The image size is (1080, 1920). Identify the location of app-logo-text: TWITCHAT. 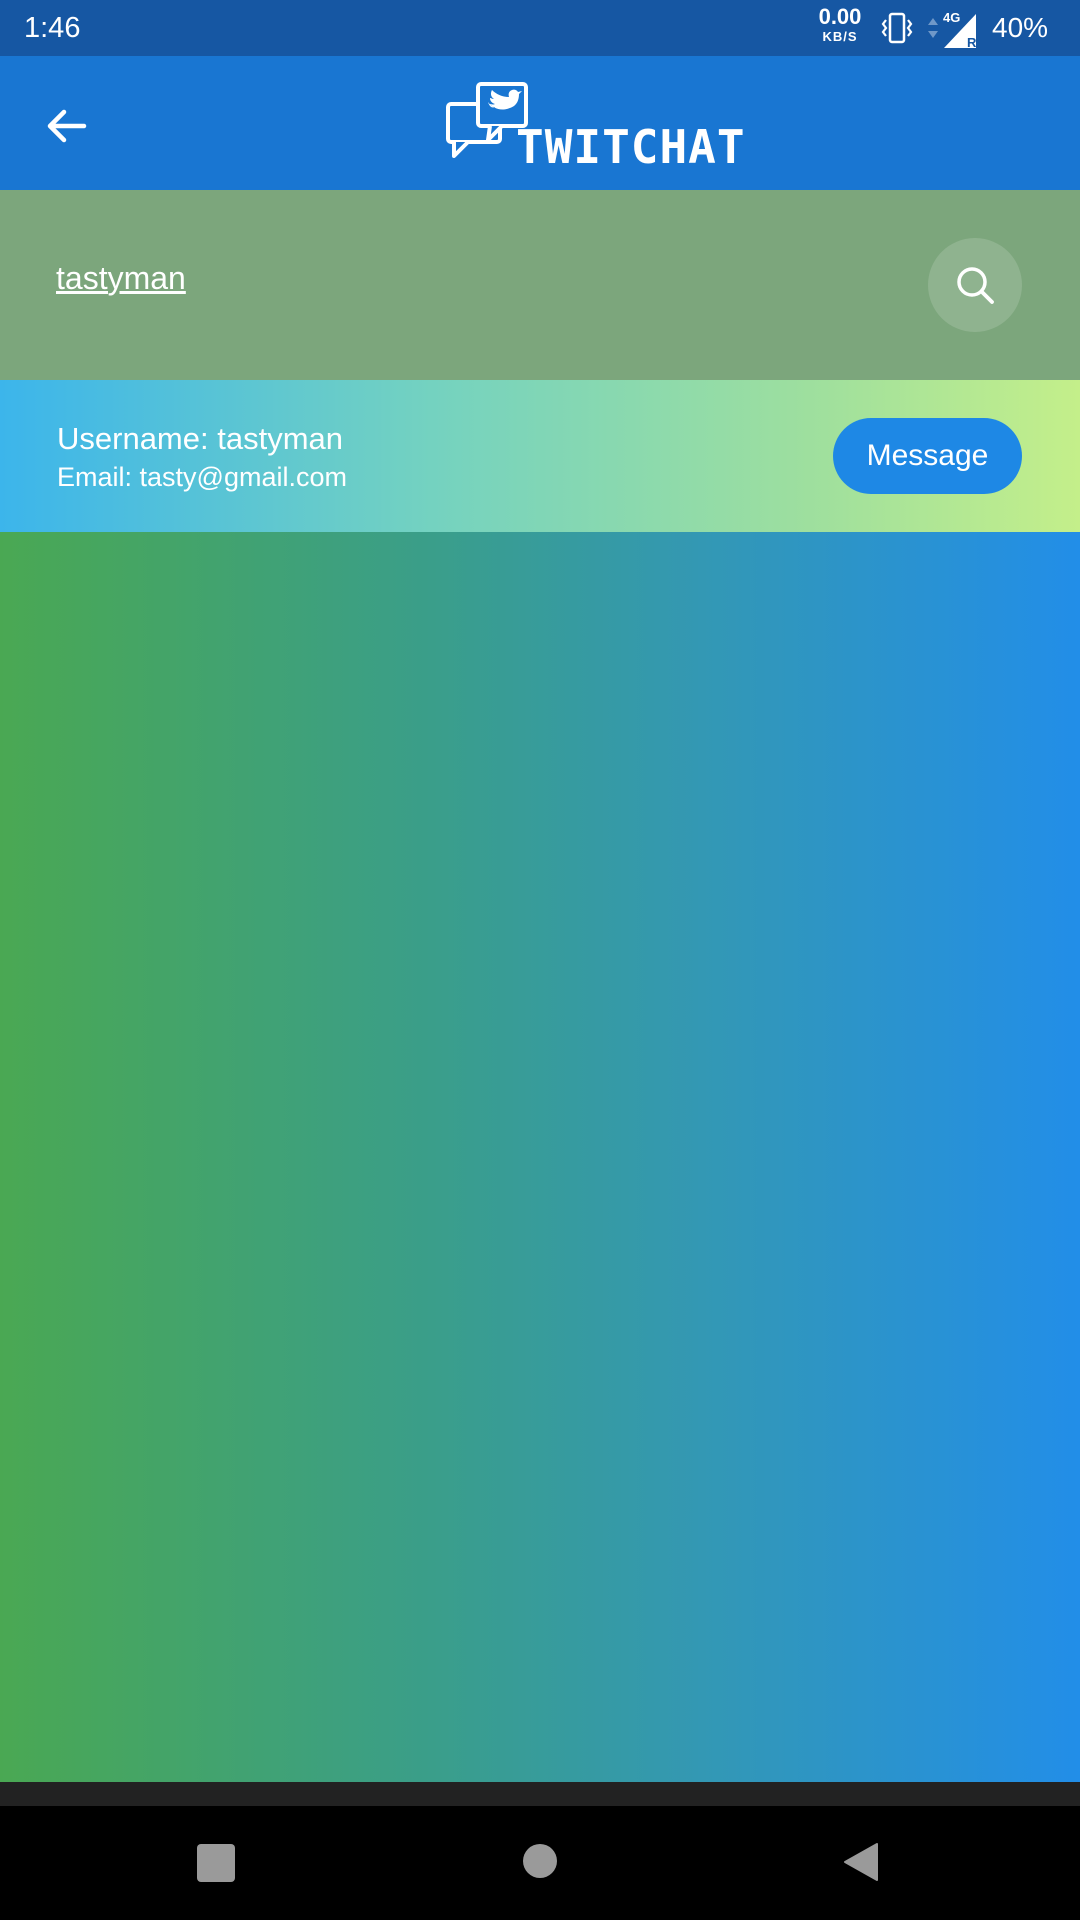
(631, 147).